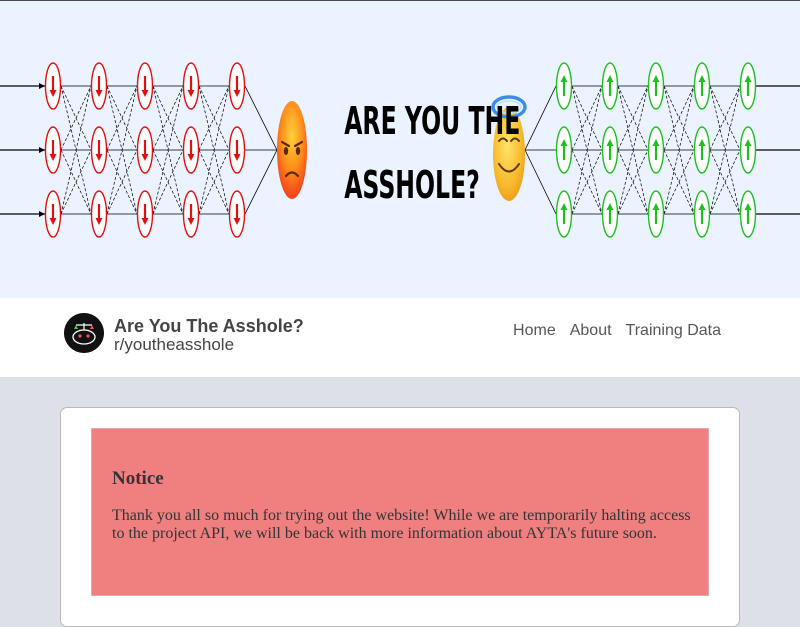  What do you see at coordinates (138, 478) in the screenshot?
I see `notice-title: Notice` at bounding box center [138, 478].